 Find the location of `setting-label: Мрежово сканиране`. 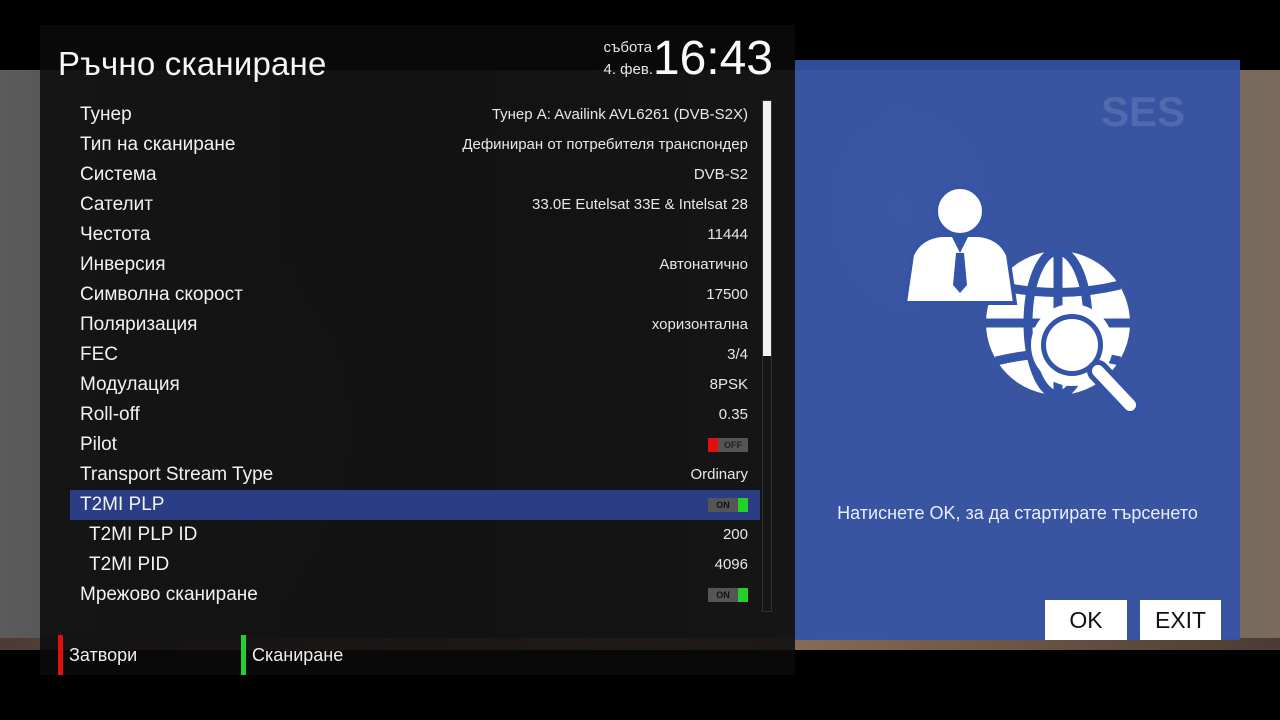

setting-label: Мрежово сканиране is located at coordinates (169, 594).